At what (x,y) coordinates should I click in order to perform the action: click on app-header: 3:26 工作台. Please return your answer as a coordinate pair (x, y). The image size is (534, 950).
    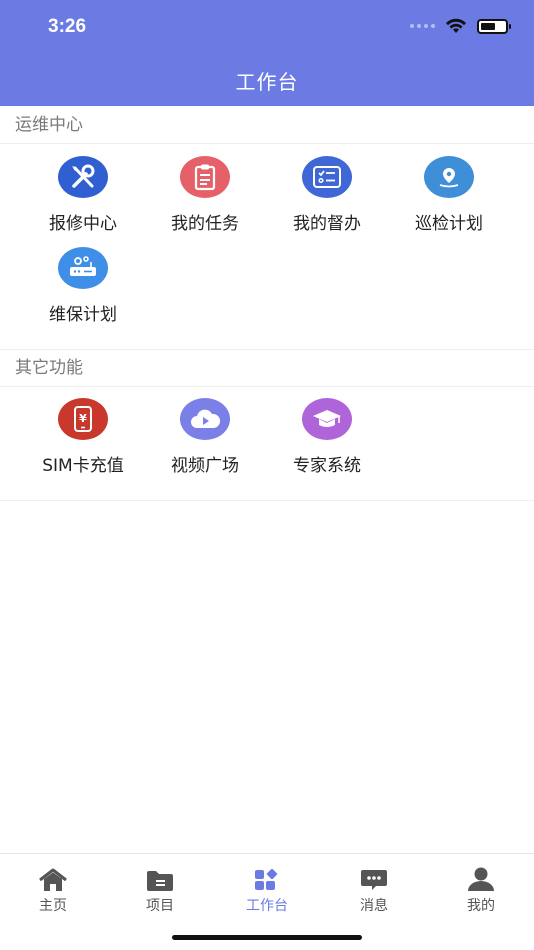
    Looking at the image, I should click on (267, 53).